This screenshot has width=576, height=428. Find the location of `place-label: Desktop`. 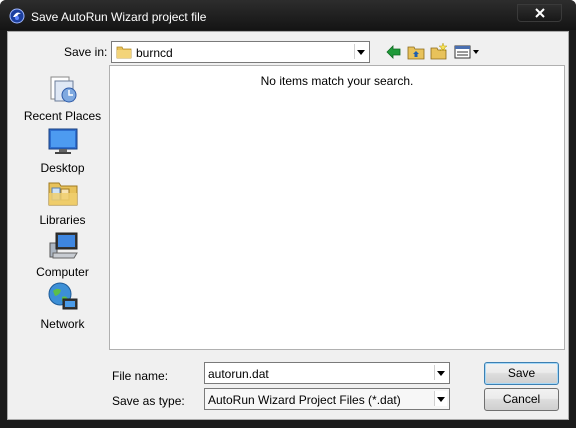

place-label: Desktop is located at coordinates (62, 168).